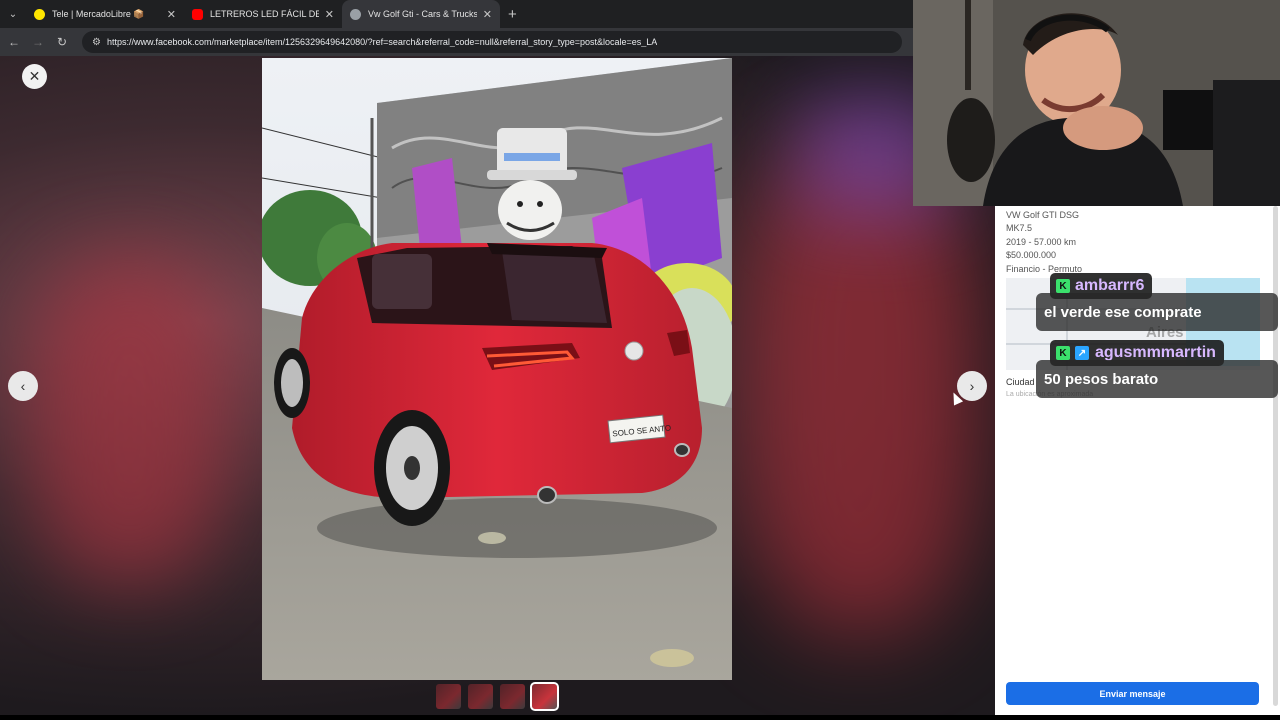 Image resolution: width=1280 pixels, height=720 pixels. What do you see at coordinates (62, 42) in the screenshot?
I see `reload-icon: ↻` at bounding box center [62, 42].